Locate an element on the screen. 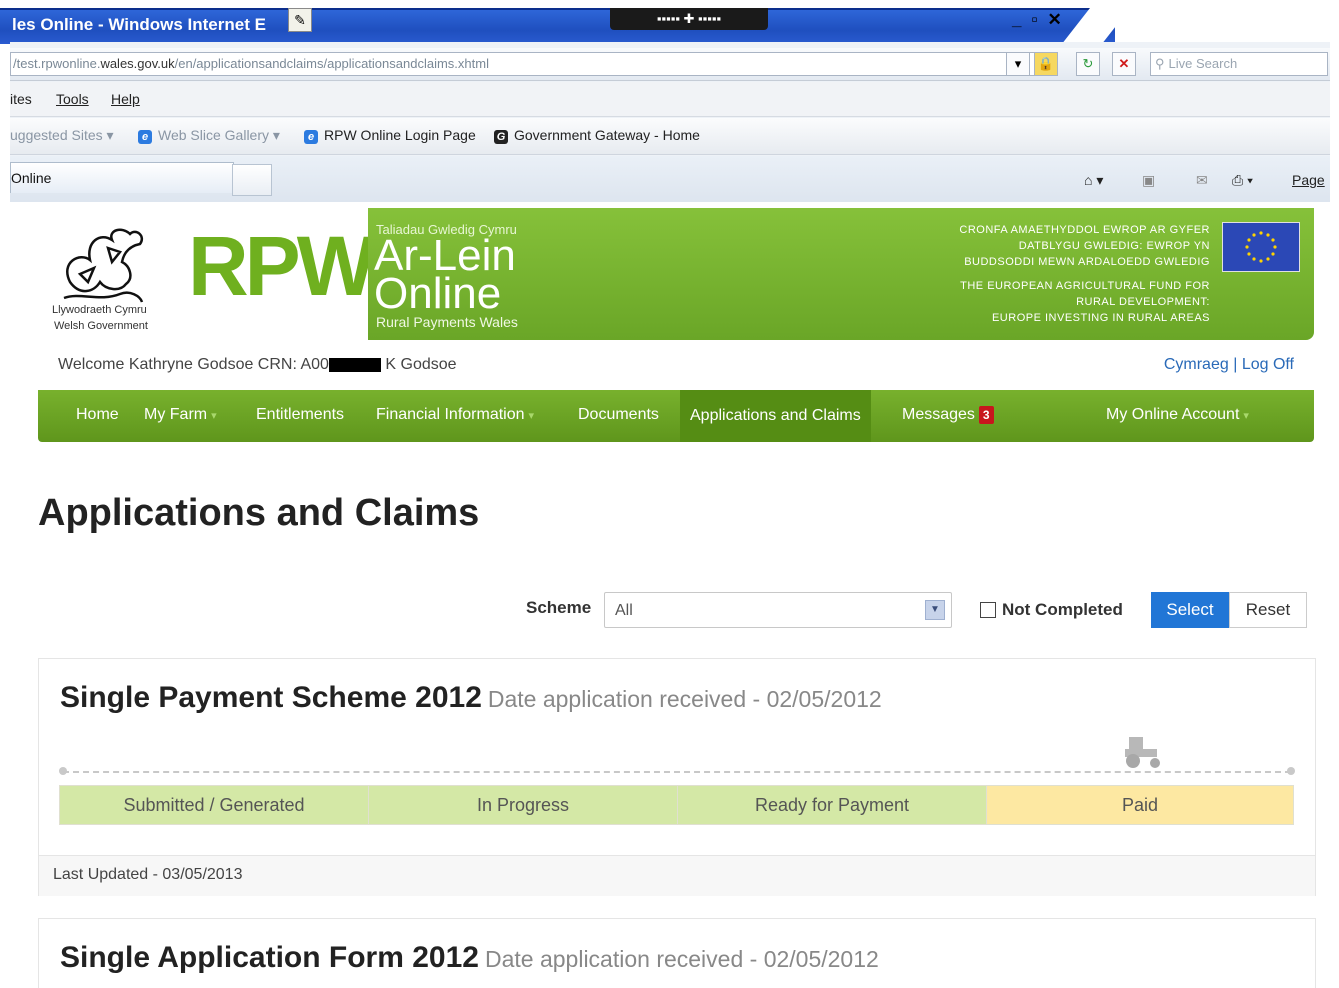 Image resolution: width=1339 pixels, height=988 pixels. stage-ready-for-payment: Ready for Payment is located at coordinates (832, 805).